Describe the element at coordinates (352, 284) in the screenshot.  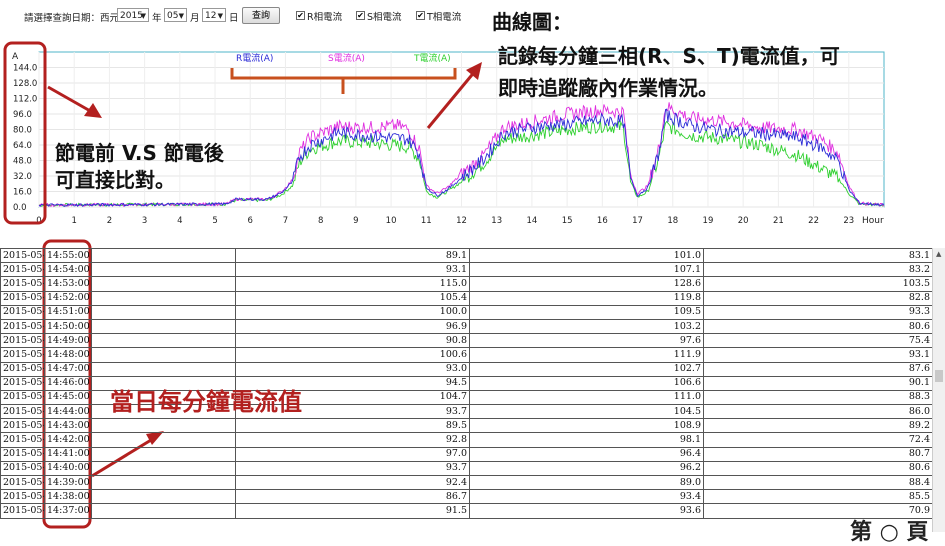
I see `table-cell-r-current: 115.0` at that location.